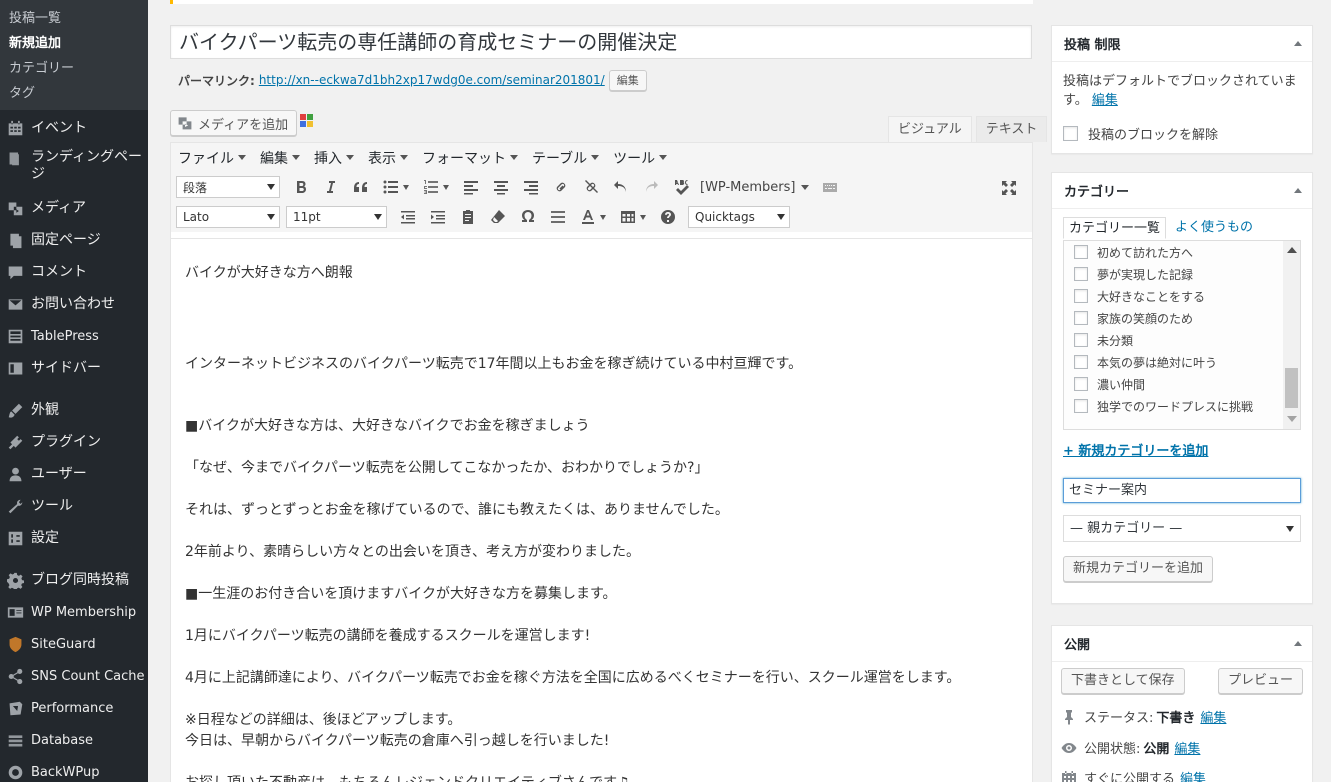  I want to click on category-scrollbar, so click(1291, 335).